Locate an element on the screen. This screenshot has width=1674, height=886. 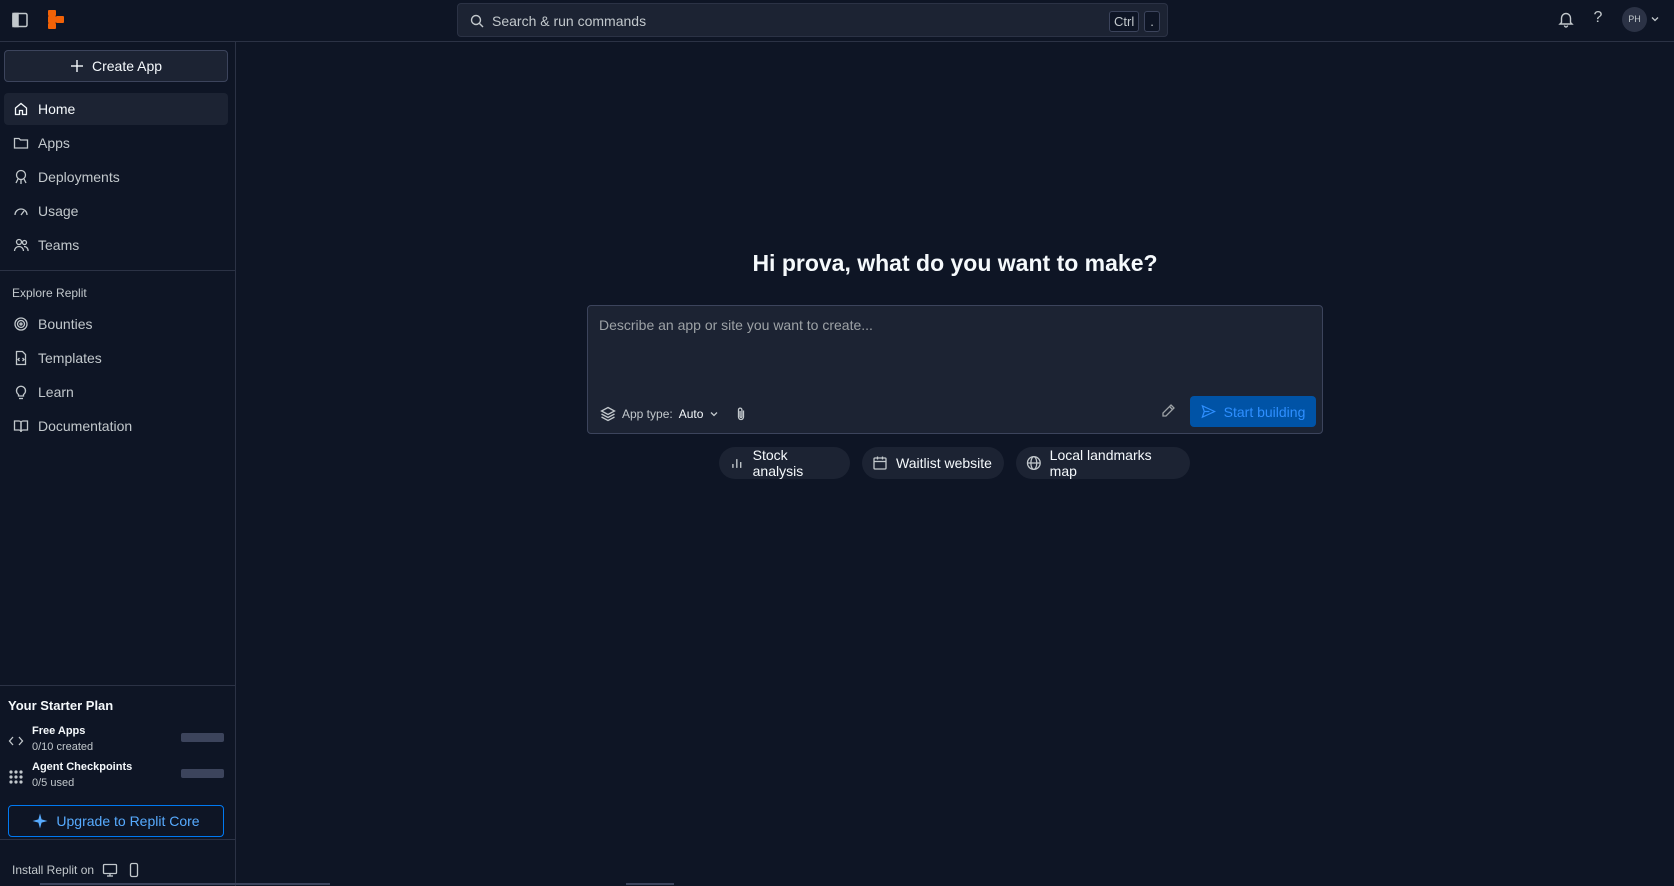
sidebar-item-bounties: Bounties is located at coordinates (116, 324).